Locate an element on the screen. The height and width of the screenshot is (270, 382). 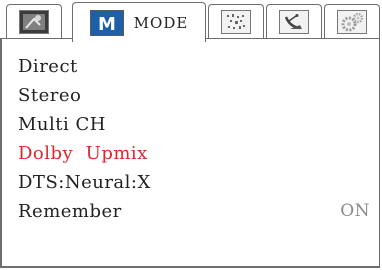
dsp-pattern-icon is located at coordinates (236, 21).